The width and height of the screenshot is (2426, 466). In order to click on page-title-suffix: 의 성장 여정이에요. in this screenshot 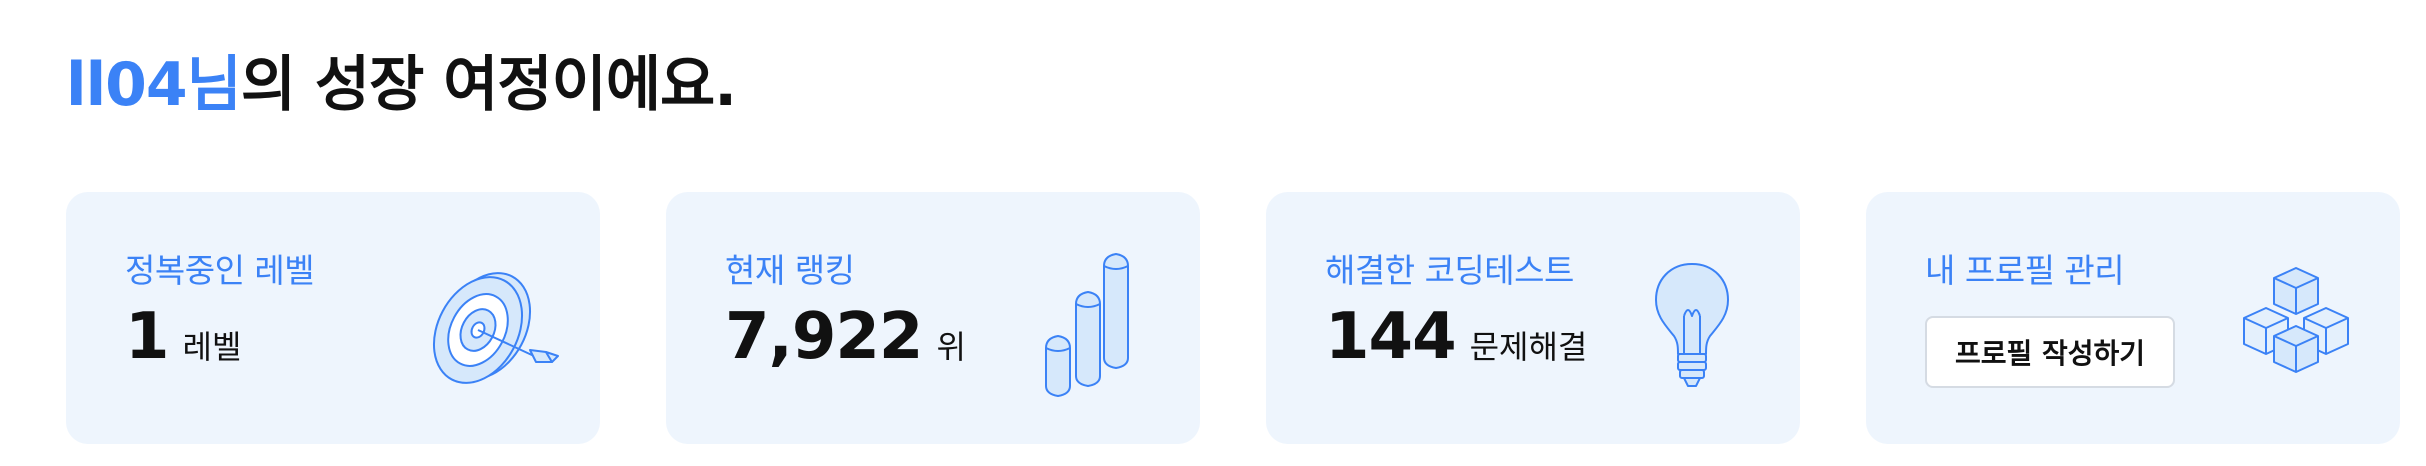, I will do `click(488, 85)`.